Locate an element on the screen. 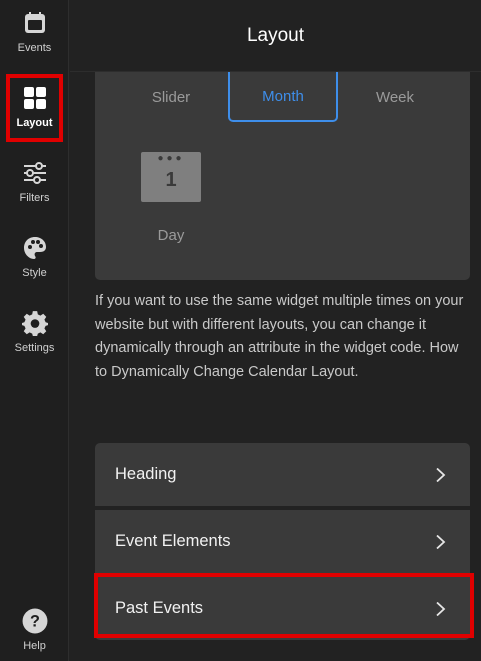  page-title: Layout is located at coordinates (275, 35).